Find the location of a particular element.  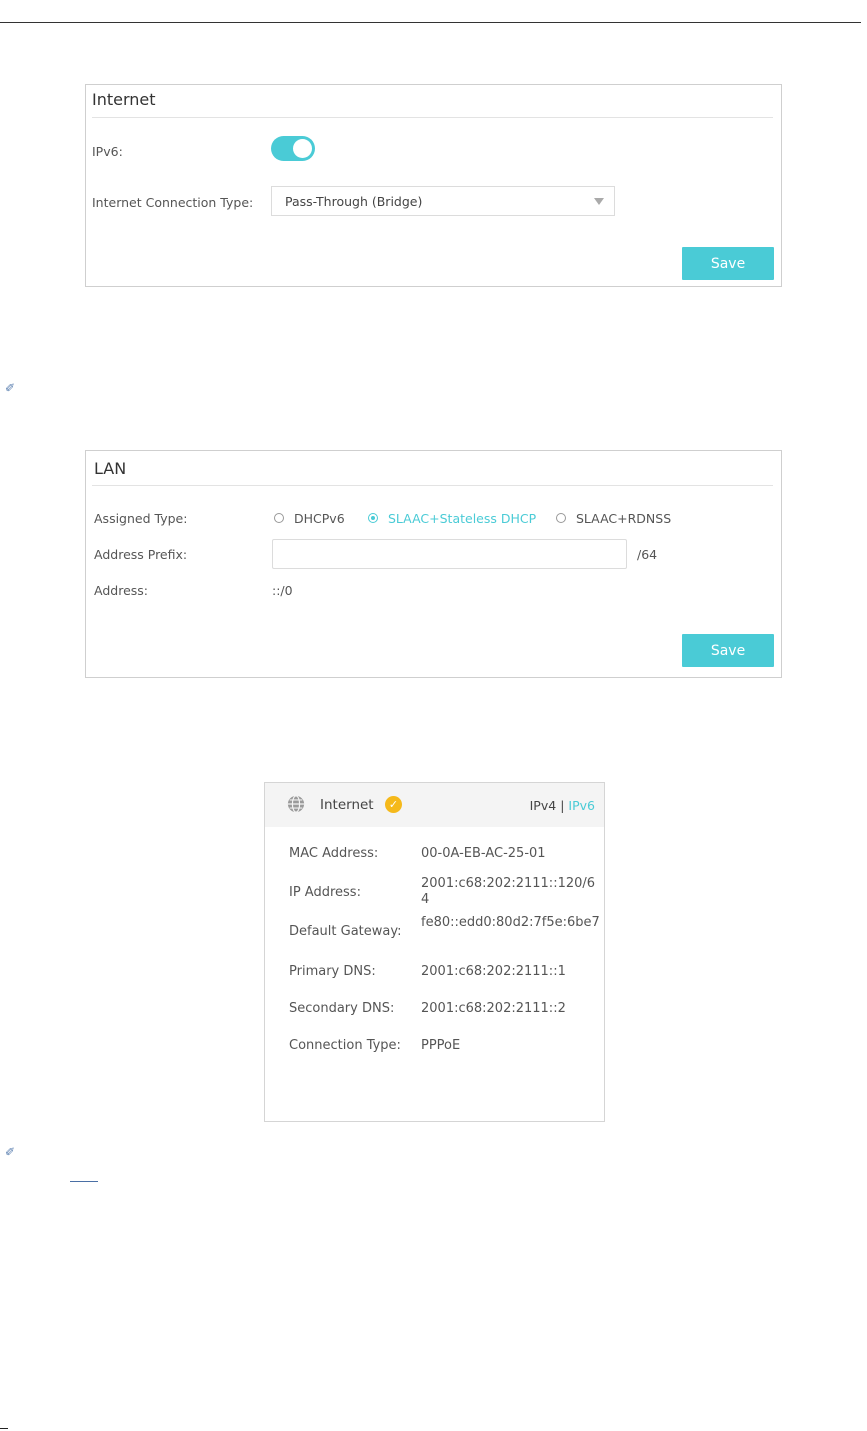

default-gateway-label: Default Gateway: is located at coordinates (345, 931).